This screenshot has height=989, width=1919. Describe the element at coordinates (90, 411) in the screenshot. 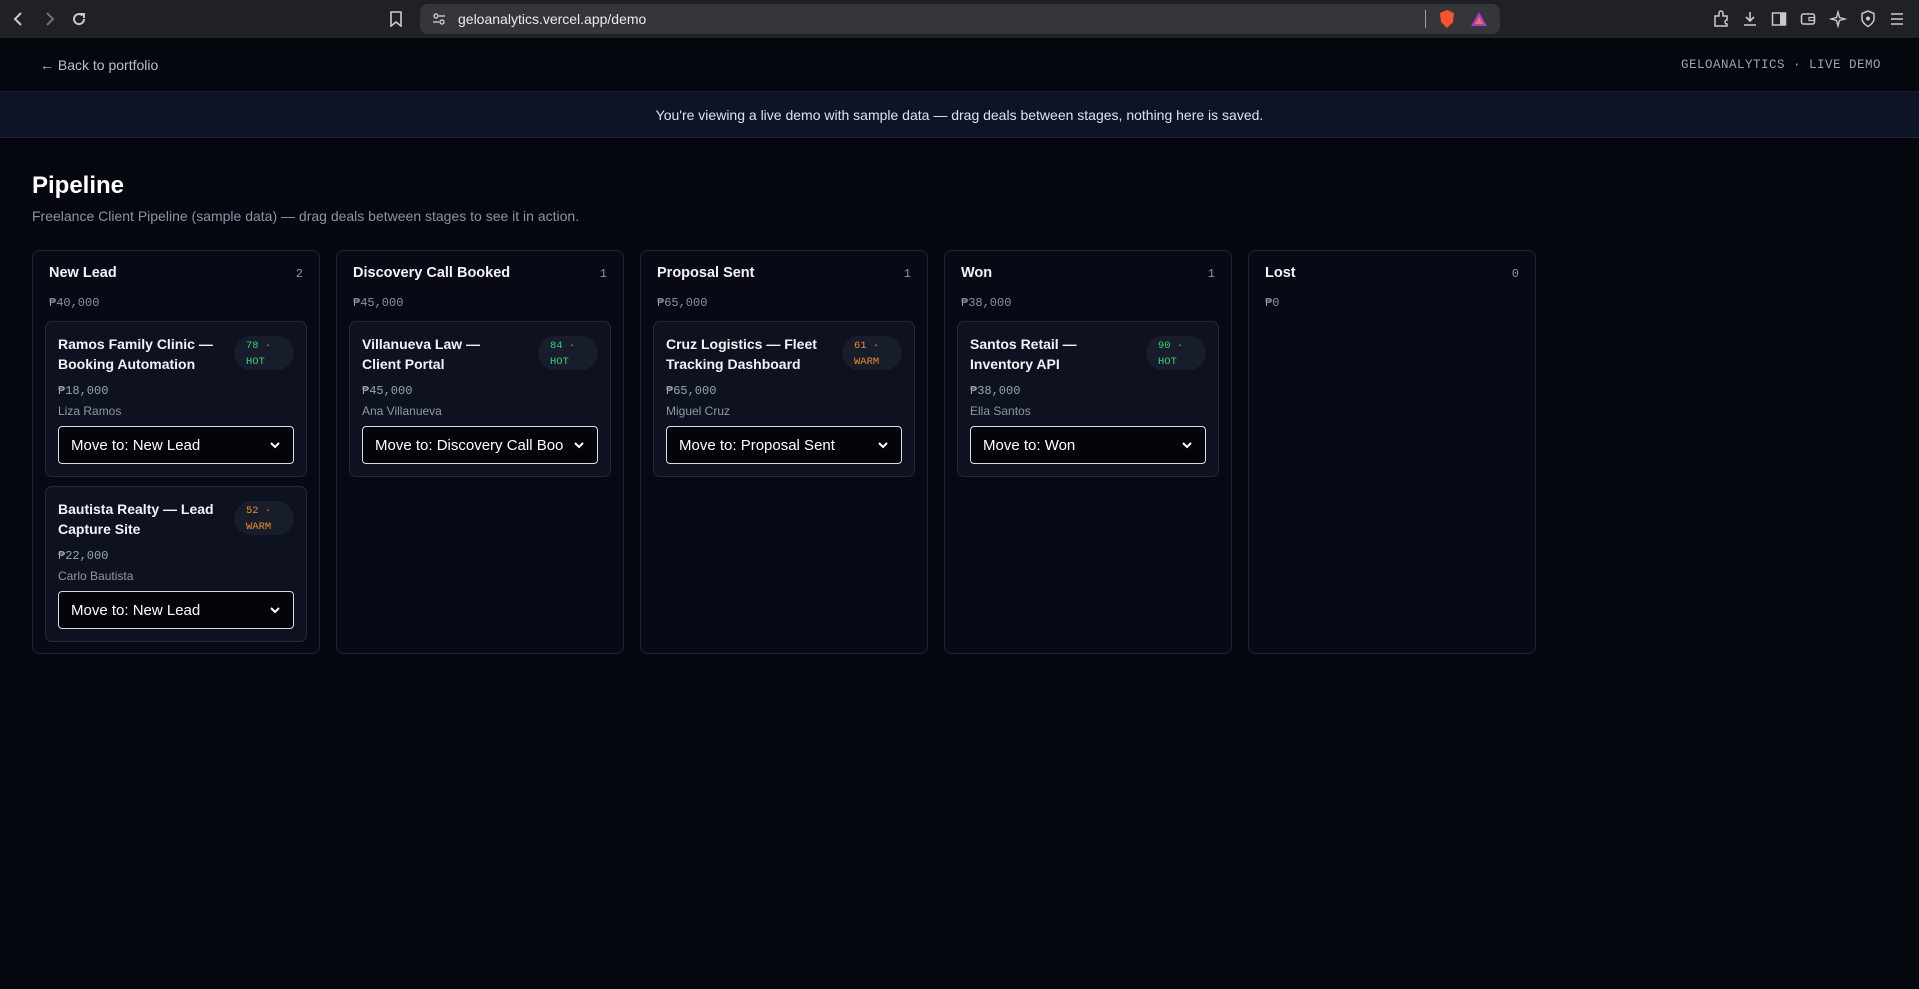

I see `deal-contact: Liza Ramos` at that location.